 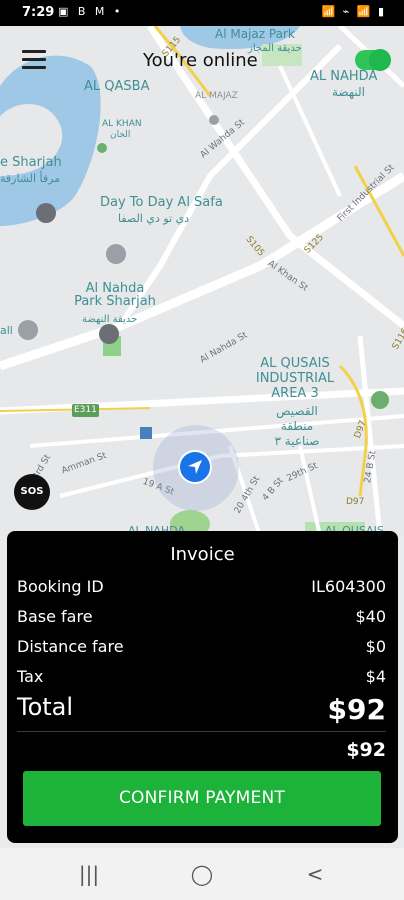 I want to click on invoice-row-tax: Tax $4, so click(x=201, y=678).